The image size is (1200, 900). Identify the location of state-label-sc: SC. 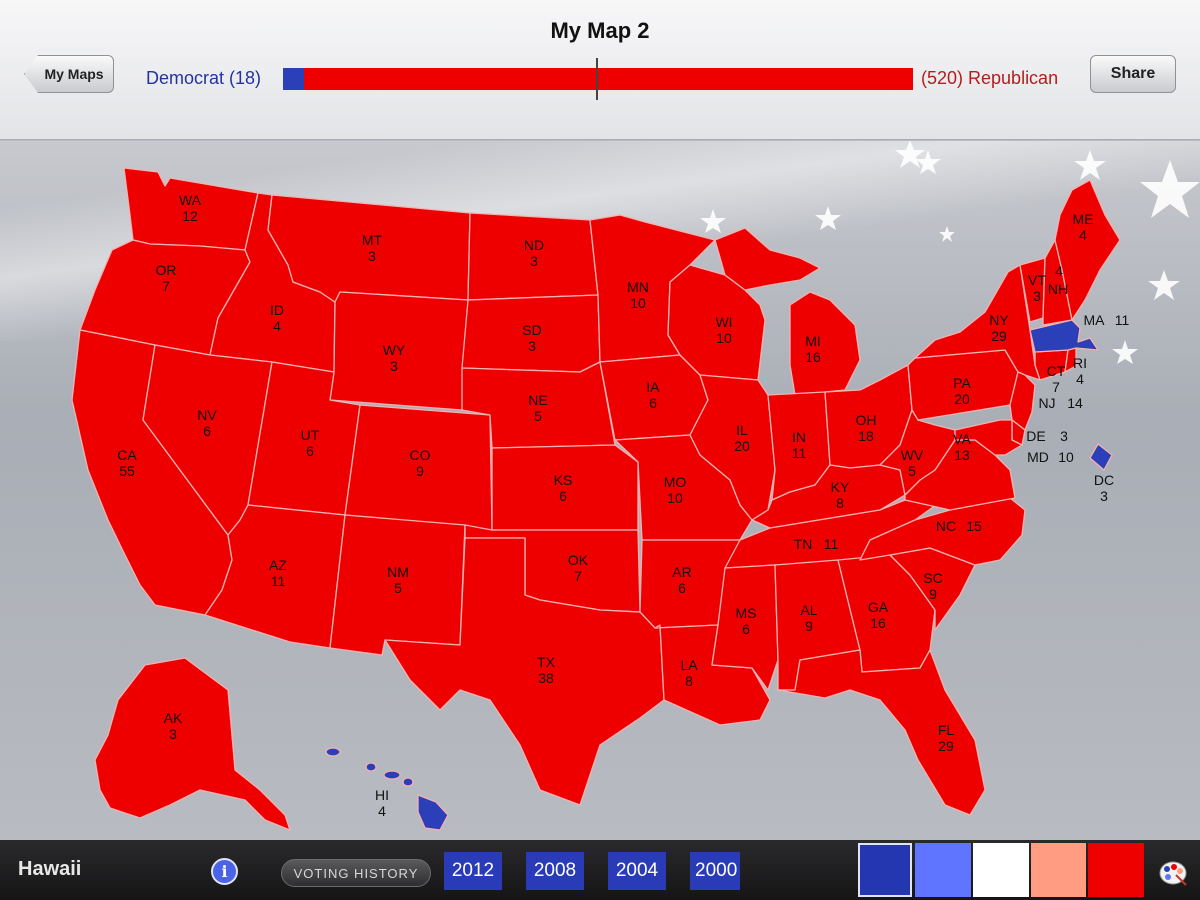
(932, 578).